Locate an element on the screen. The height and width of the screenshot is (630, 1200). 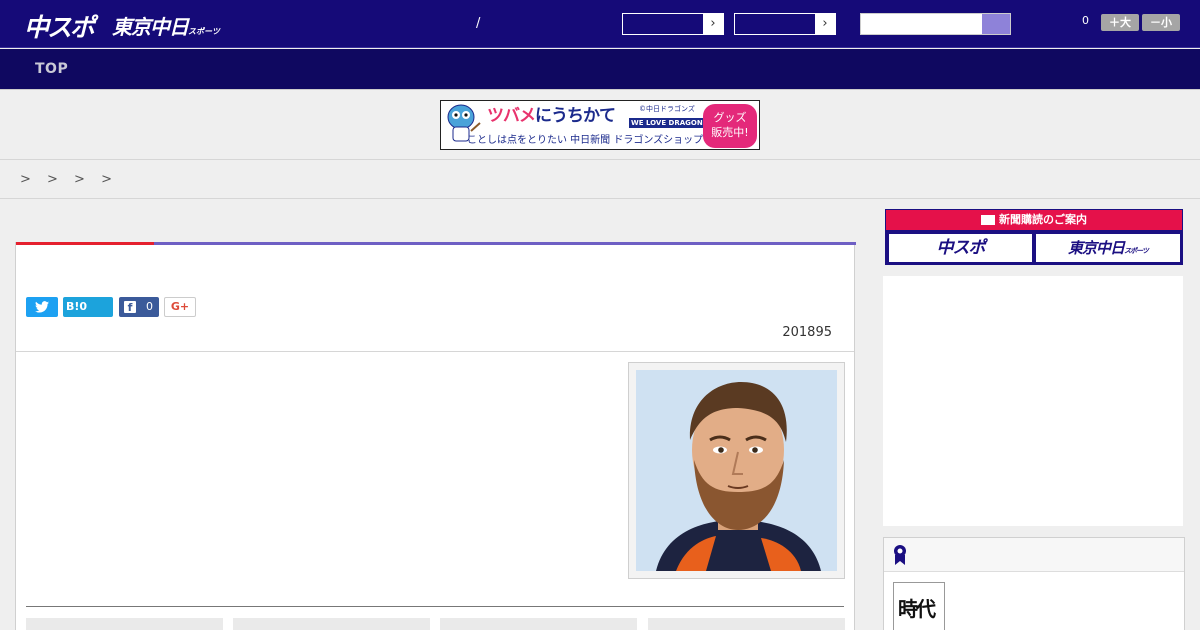
category-select-1: › is located at coordinates (673, 24).